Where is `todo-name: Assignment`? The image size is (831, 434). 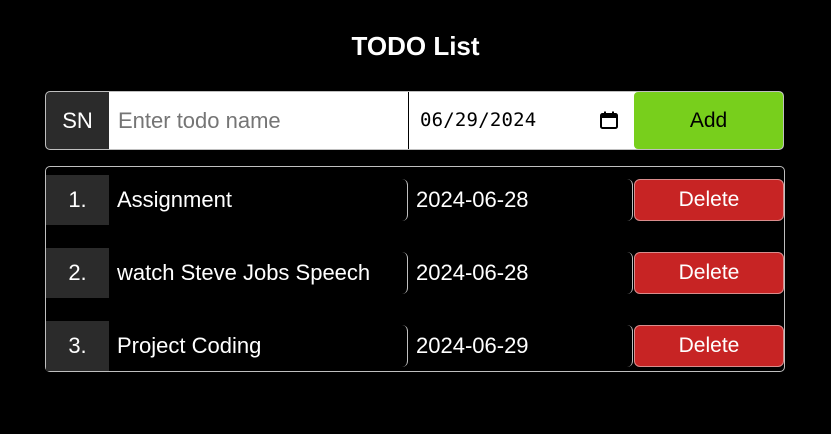
todo-name: Assignment is located at coordinates (258, 200).